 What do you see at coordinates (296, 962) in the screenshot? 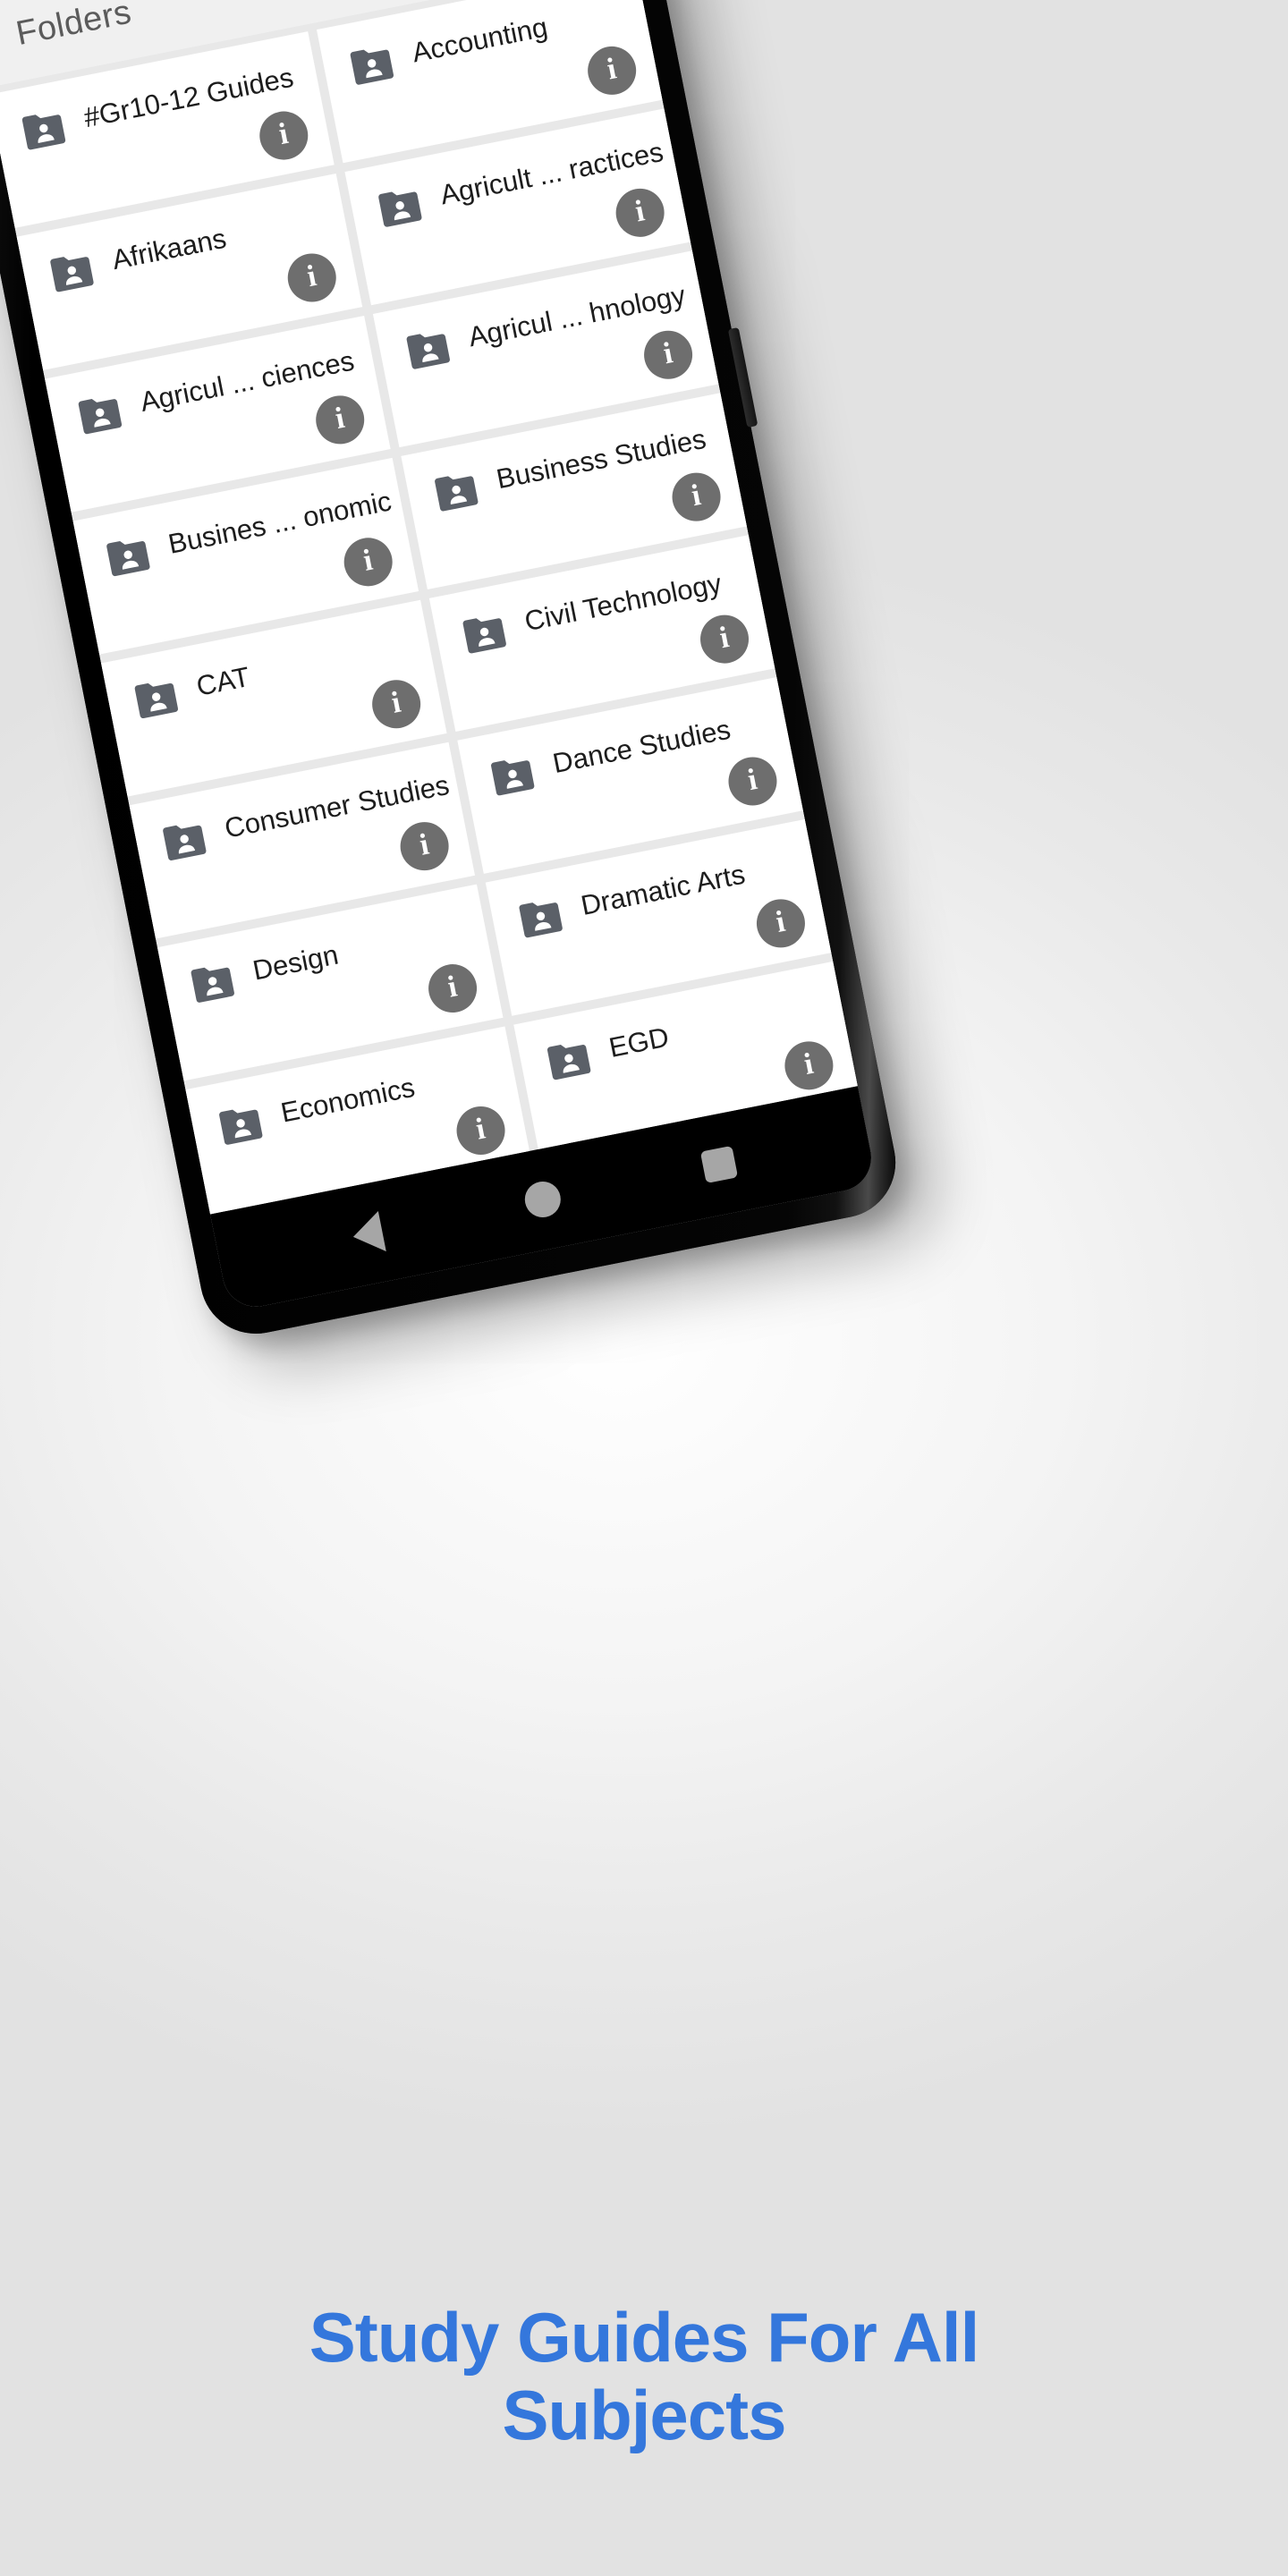
I see `folder-name-label: Design` at bounding box center [296, 962].